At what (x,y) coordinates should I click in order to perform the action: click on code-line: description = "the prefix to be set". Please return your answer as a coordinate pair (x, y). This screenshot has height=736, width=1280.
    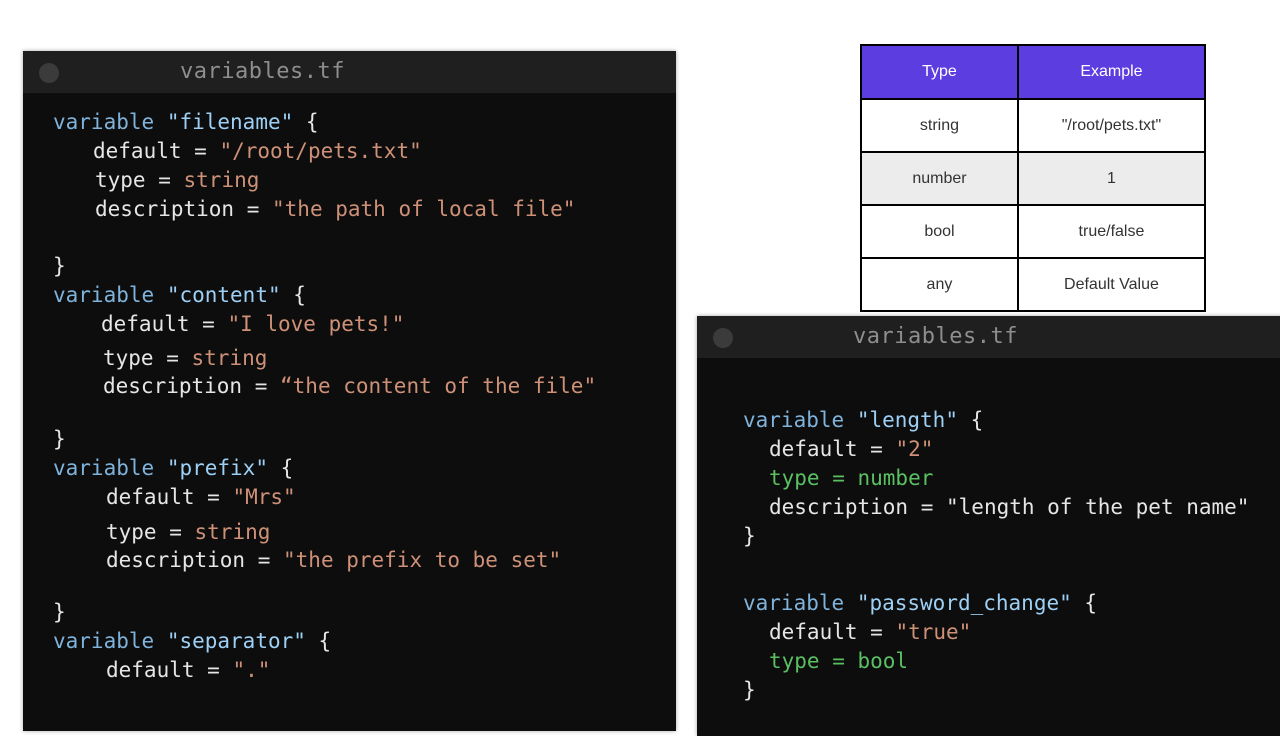
    Looking at the image, I should click on (333, 560).